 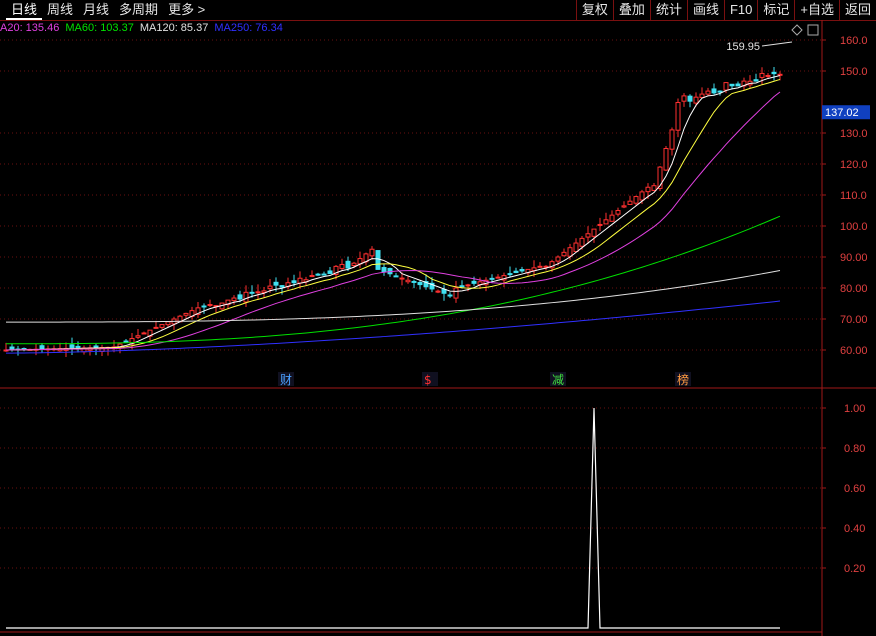 What do you see at coordinates (797, 30) in the screenshot?
I see `diamond-icon` at bounding box center [797, 30].